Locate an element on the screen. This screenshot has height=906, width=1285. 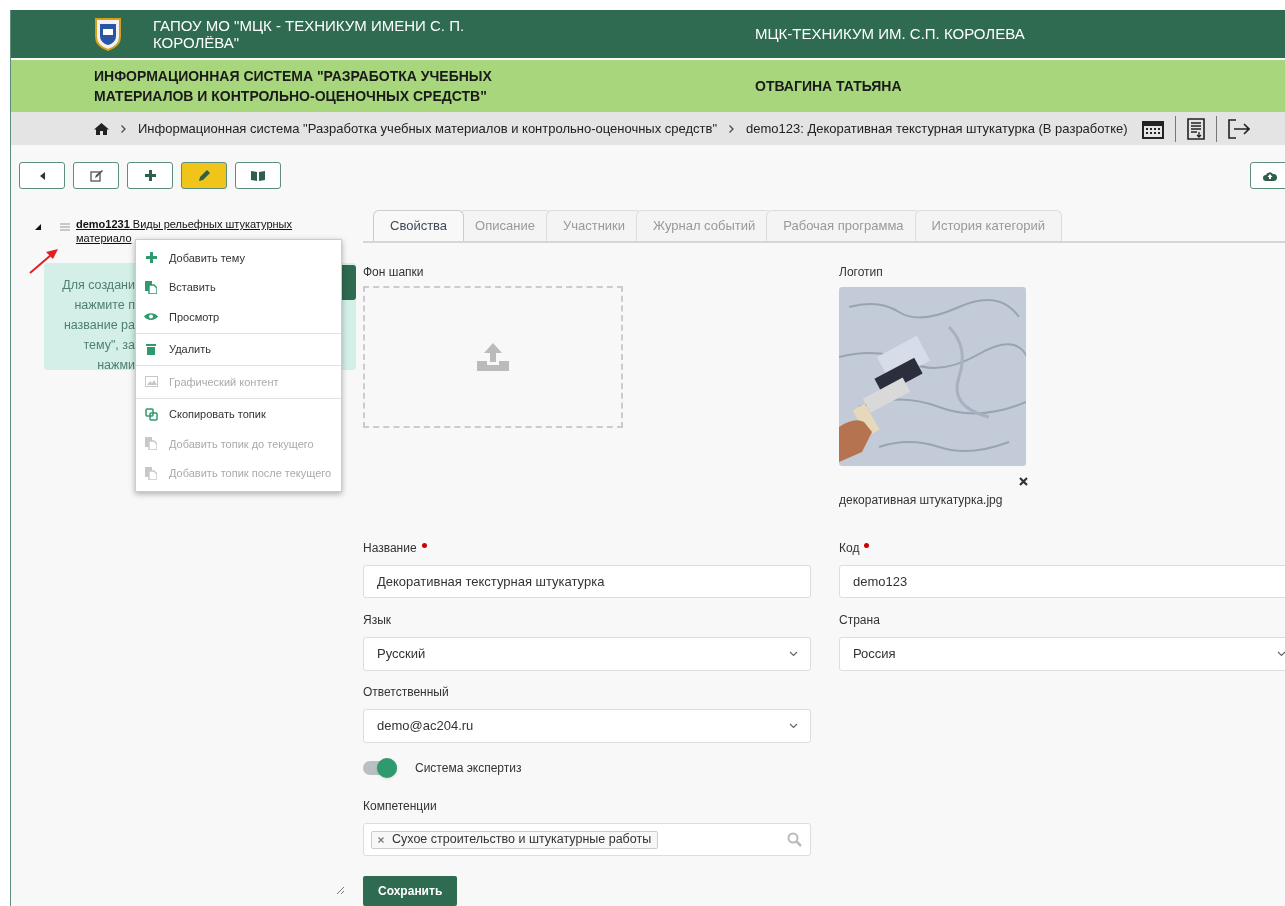
select-field: Россия is located at coordinates (1062, 654).